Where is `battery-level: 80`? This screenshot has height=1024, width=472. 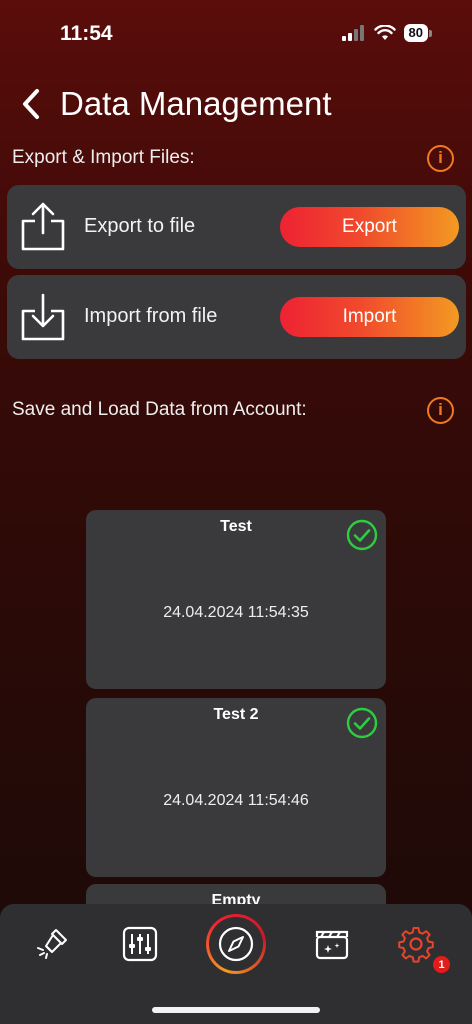 battery-level: 80 is located at coordinates (415, 33).